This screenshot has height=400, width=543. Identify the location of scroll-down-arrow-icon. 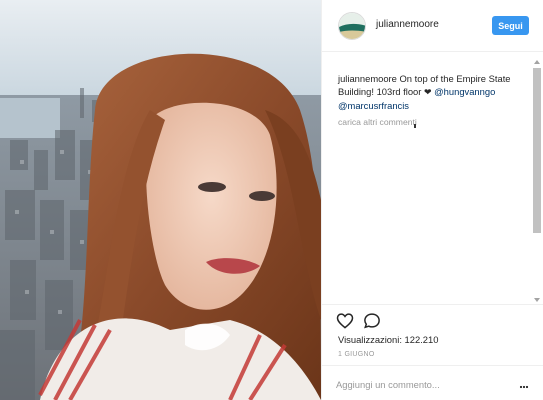
(537, 300).